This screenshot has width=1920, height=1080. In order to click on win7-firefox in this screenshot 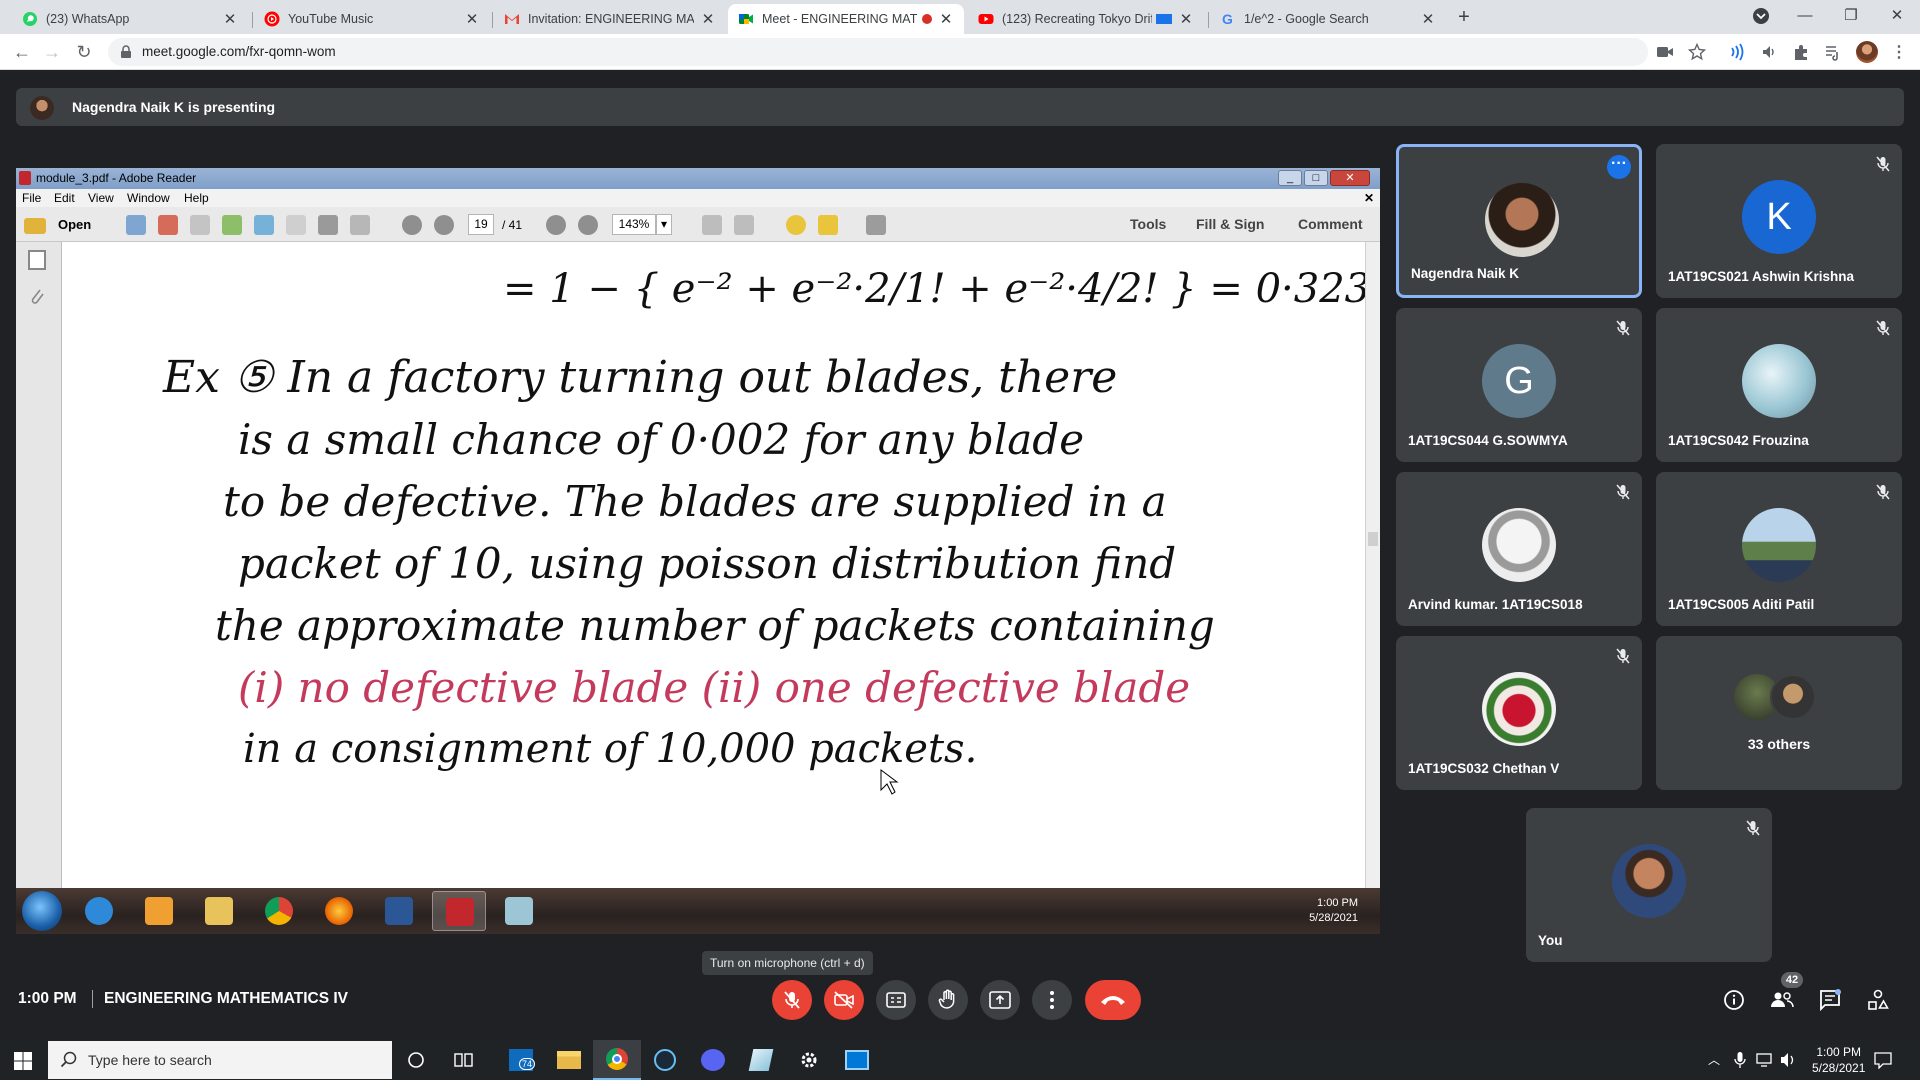, I will do `click(339, 911)`.